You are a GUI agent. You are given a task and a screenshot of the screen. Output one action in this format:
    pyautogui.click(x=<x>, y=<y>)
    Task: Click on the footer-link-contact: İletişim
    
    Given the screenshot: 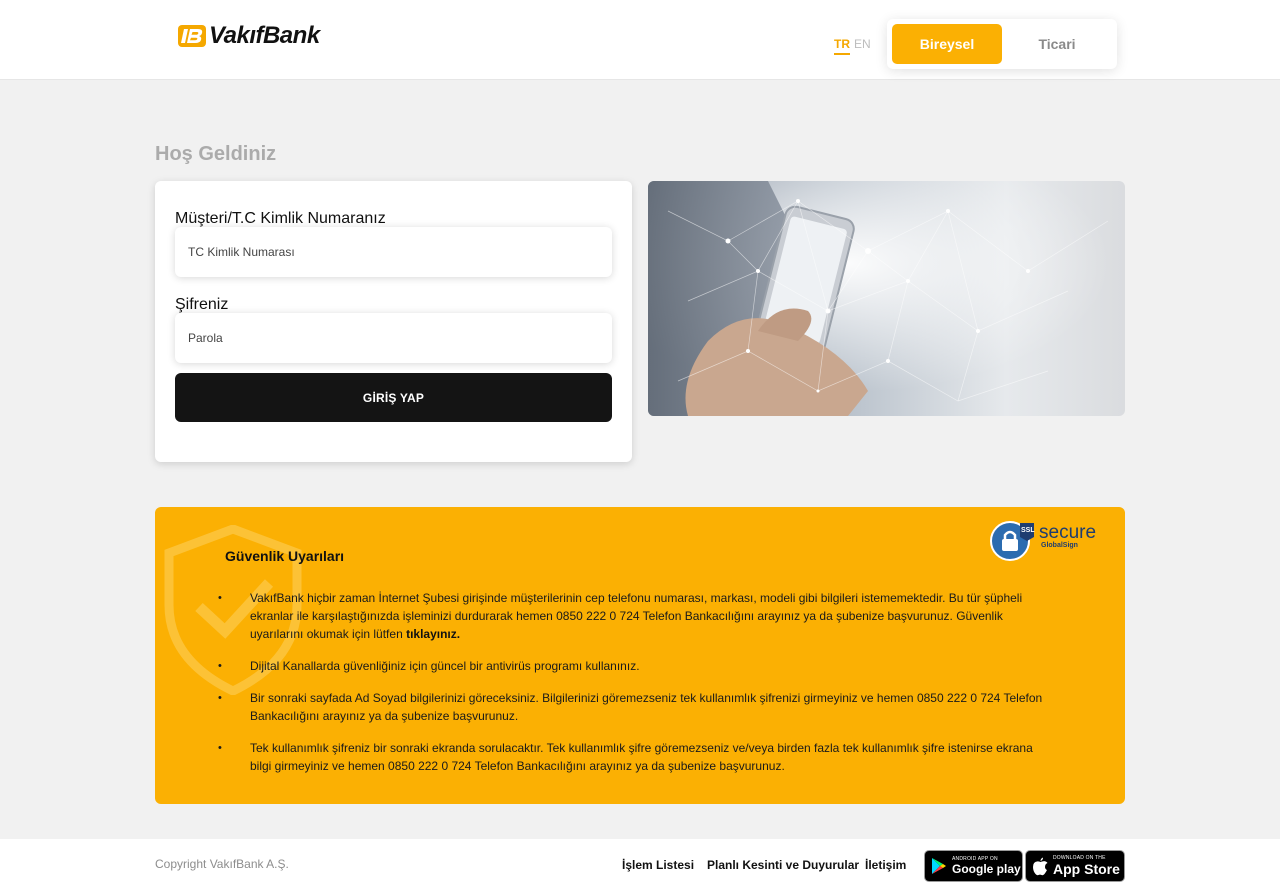 What is the action you would take?
    pyautogui.click(x=885, y=865)
    